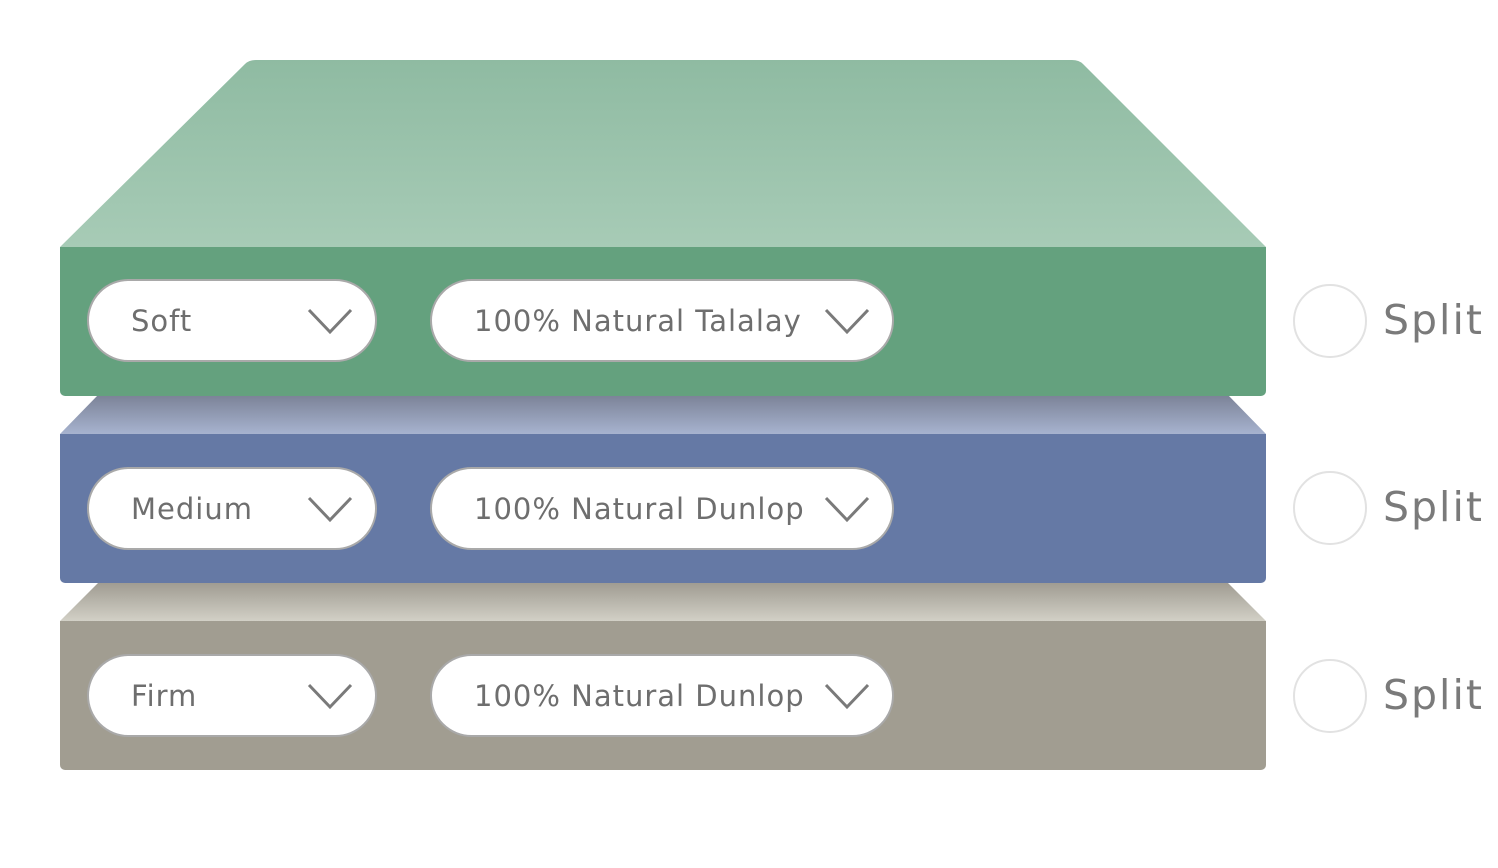  Describe the element at coordinates (232, 320) in the screenshot. I see `firmness-dropdown-top: Soft` at that location.